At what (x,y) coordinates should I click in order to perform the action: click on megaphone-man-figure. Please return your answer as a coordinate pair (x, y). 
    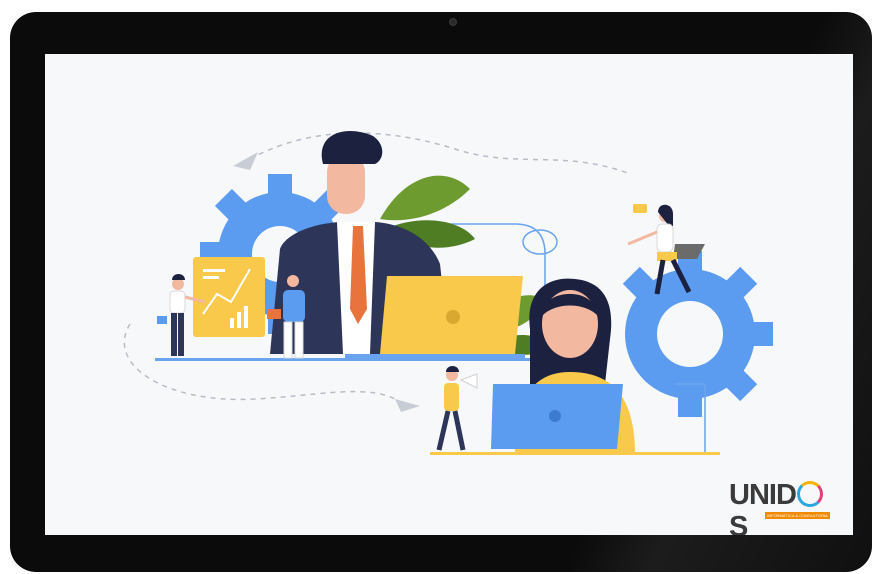
    Looking at the image, I should click on (457, 408).